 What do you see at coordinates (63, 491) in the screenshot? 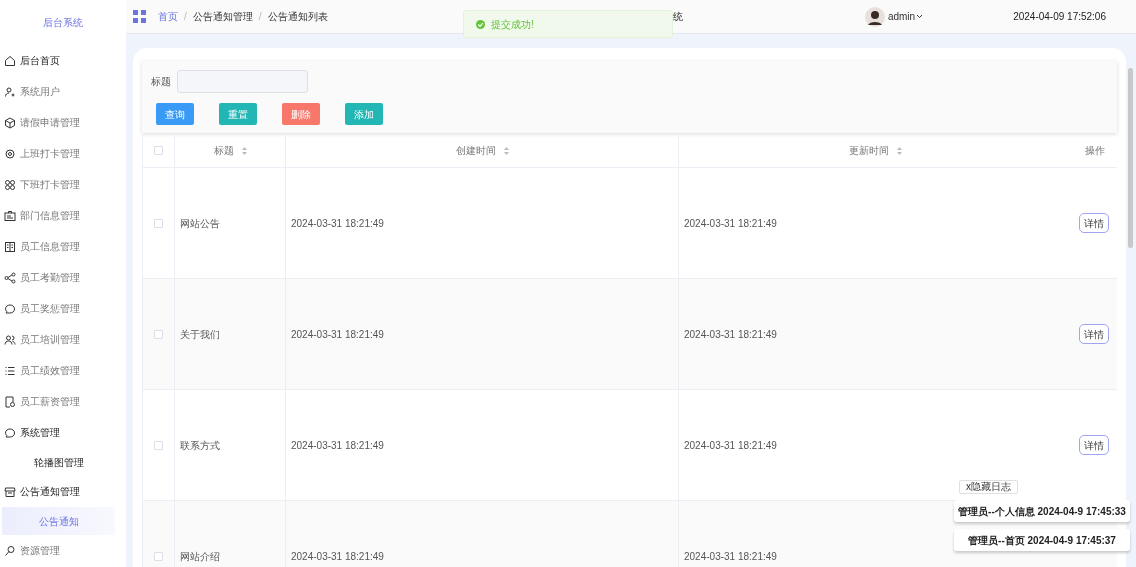
I see `menu-item: 公告通知管理` at bounding box center [63, 491].